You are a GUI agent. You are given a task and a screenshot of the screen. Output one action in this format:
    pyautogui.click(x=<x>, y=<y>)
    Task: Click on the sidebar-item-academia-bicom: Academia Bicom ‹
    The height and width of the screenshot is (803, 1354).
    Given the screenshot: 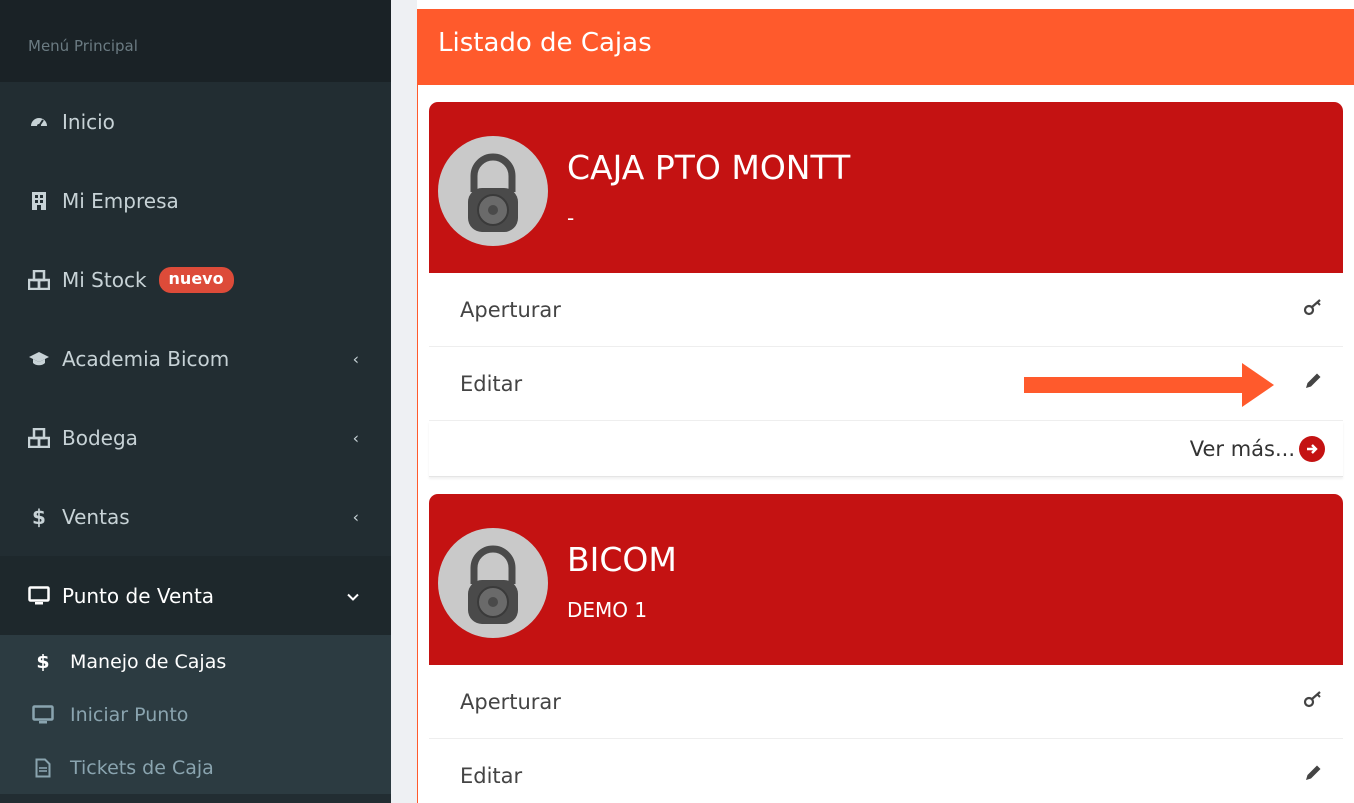 What is the action you would take?
    pyautogui.click(x=195, y=358)
    